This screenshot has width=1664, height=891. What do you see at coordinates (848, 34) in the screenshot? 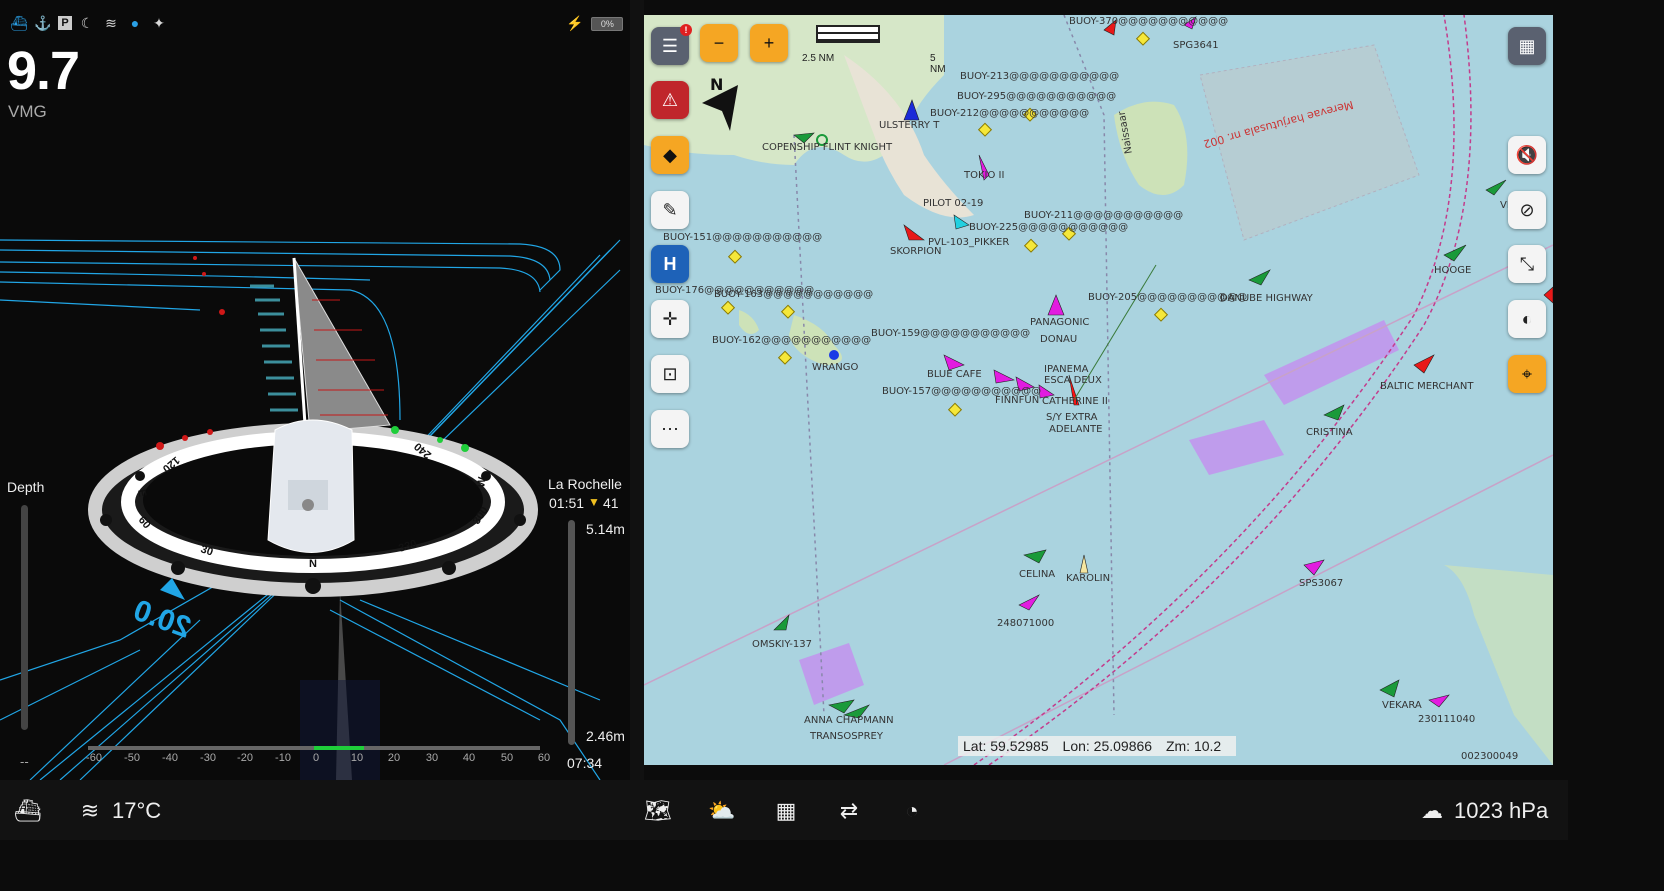
I see `scalebar-graphic` at bounding box center [848, 34].